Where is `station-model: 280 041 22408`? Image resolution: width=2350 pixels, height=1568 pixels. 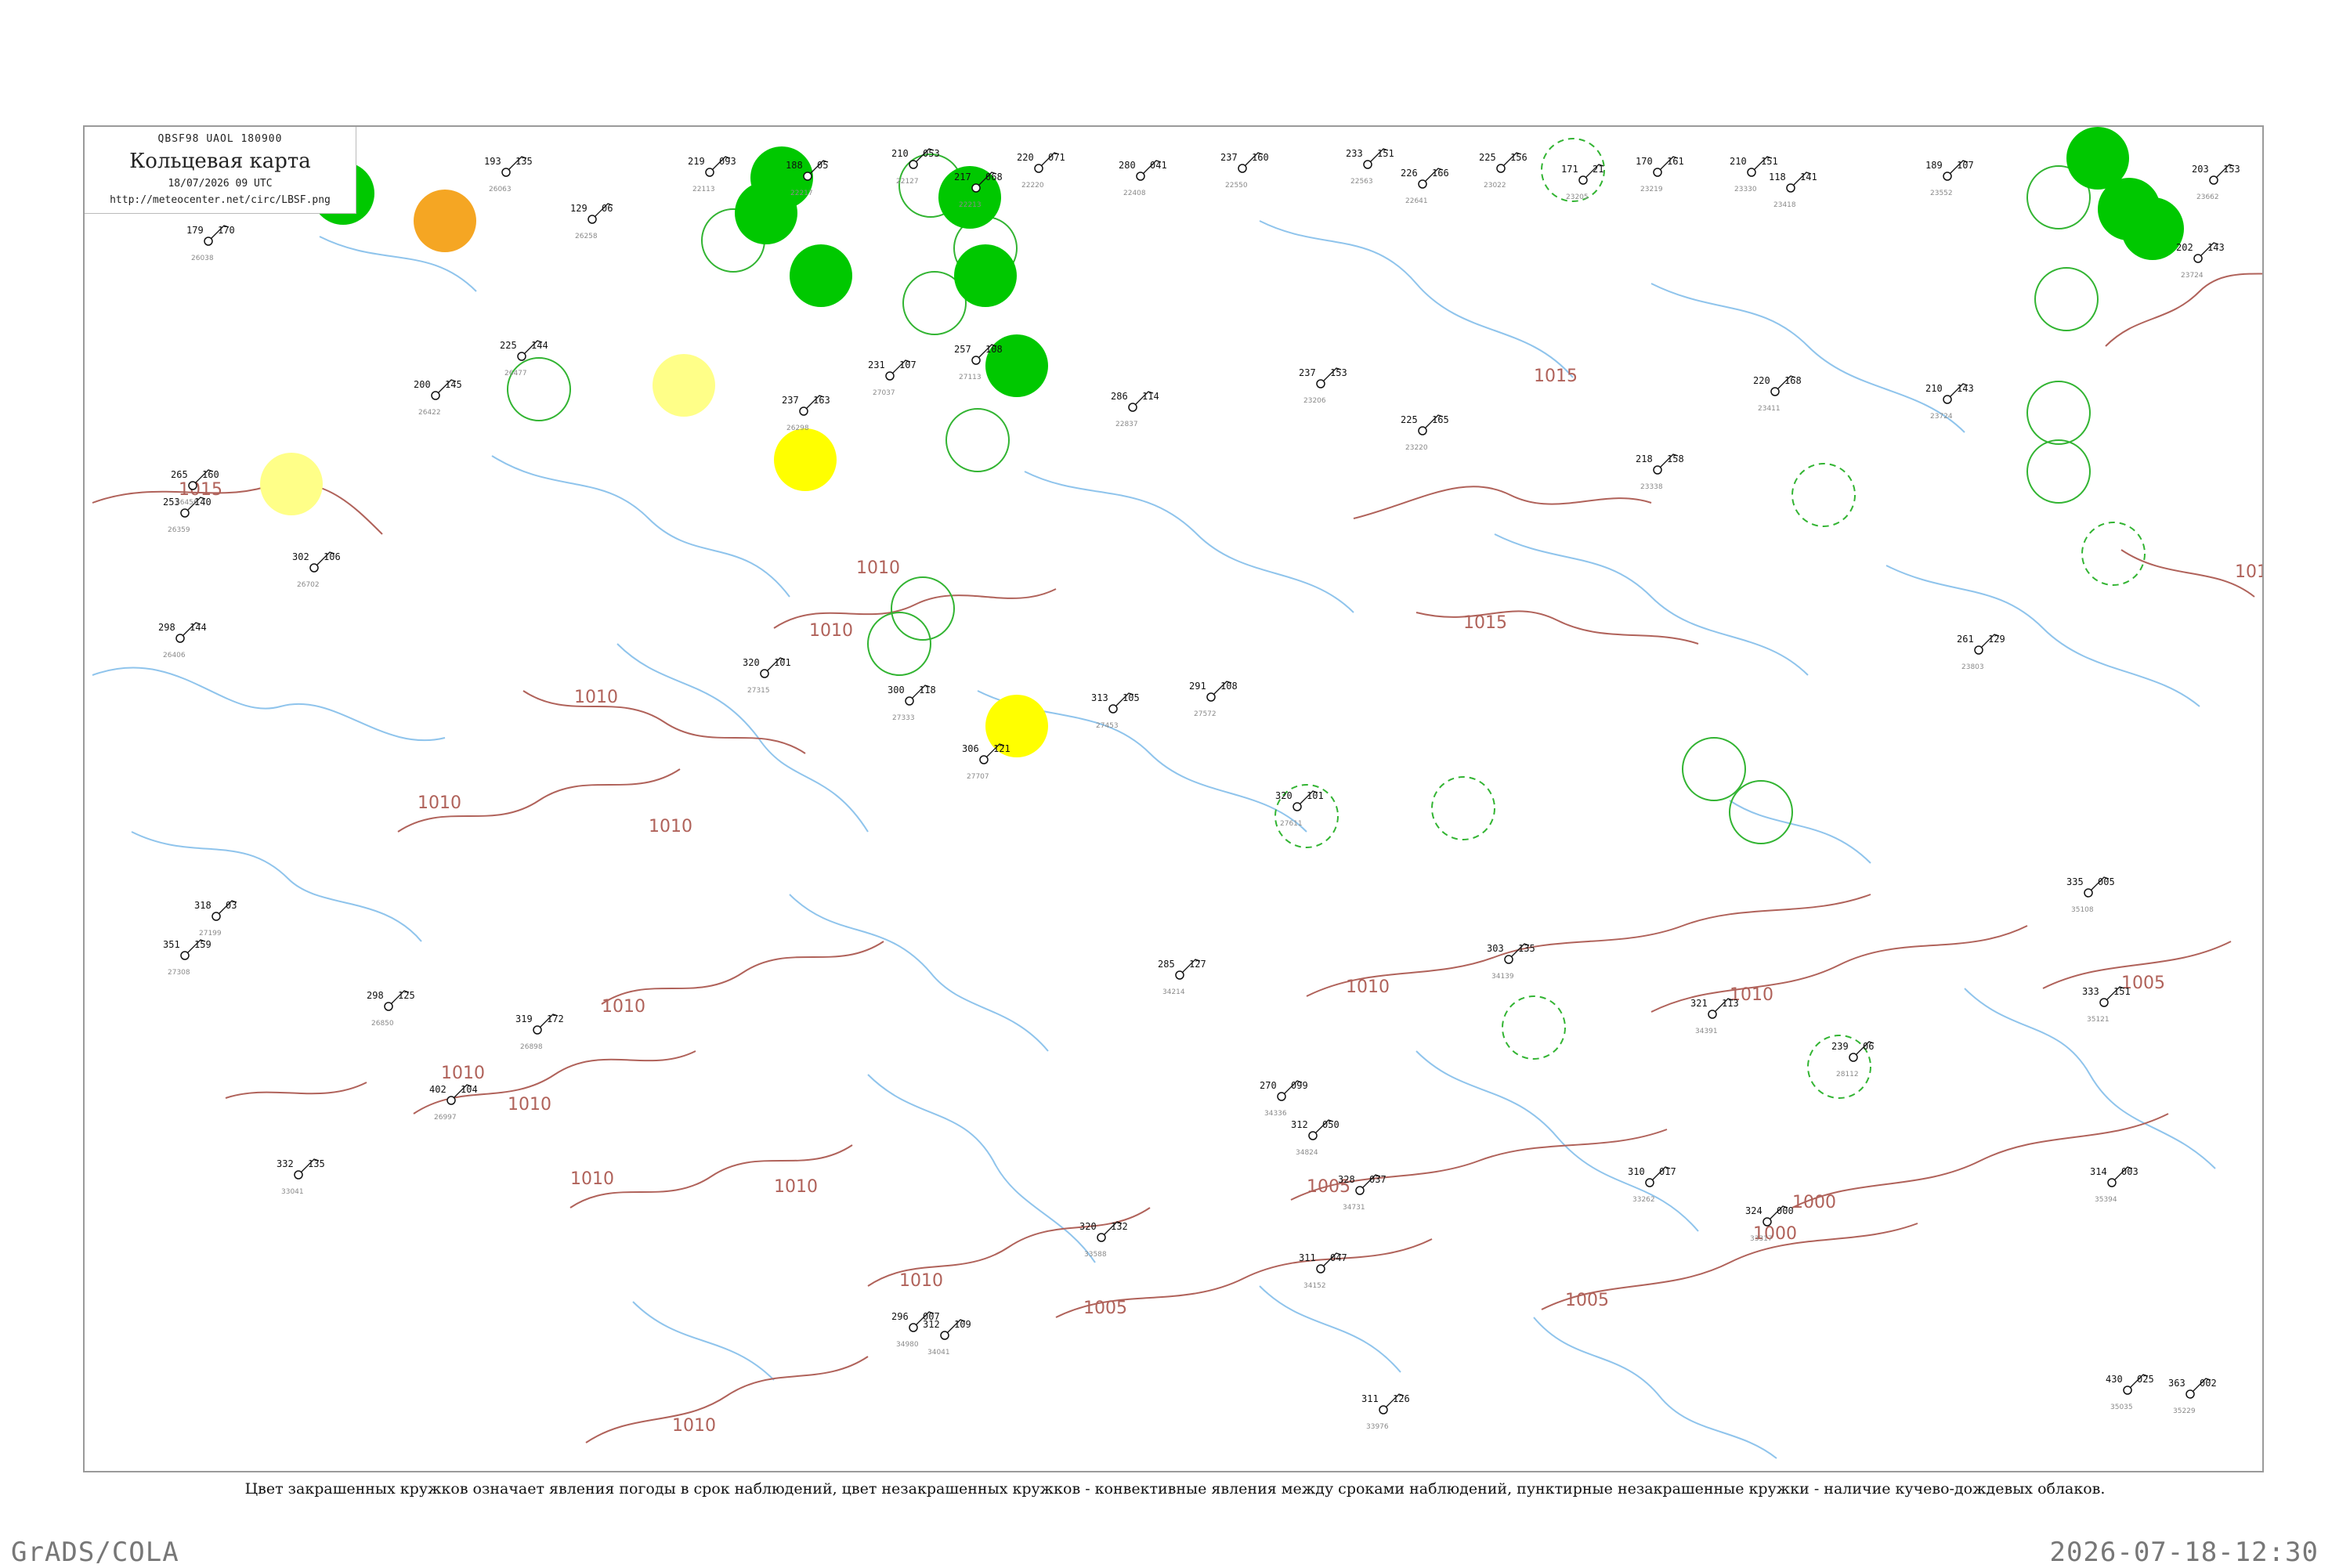 station-model: 280 041 22408 is located at coordinates (1143, 178).